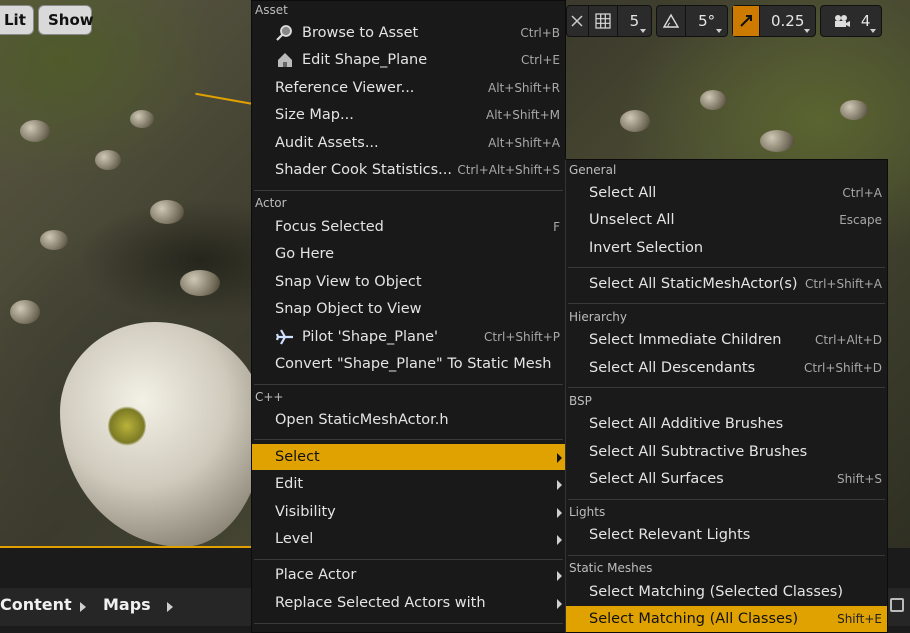  I want to click on menu-item-level: Level, so click(408, 539).